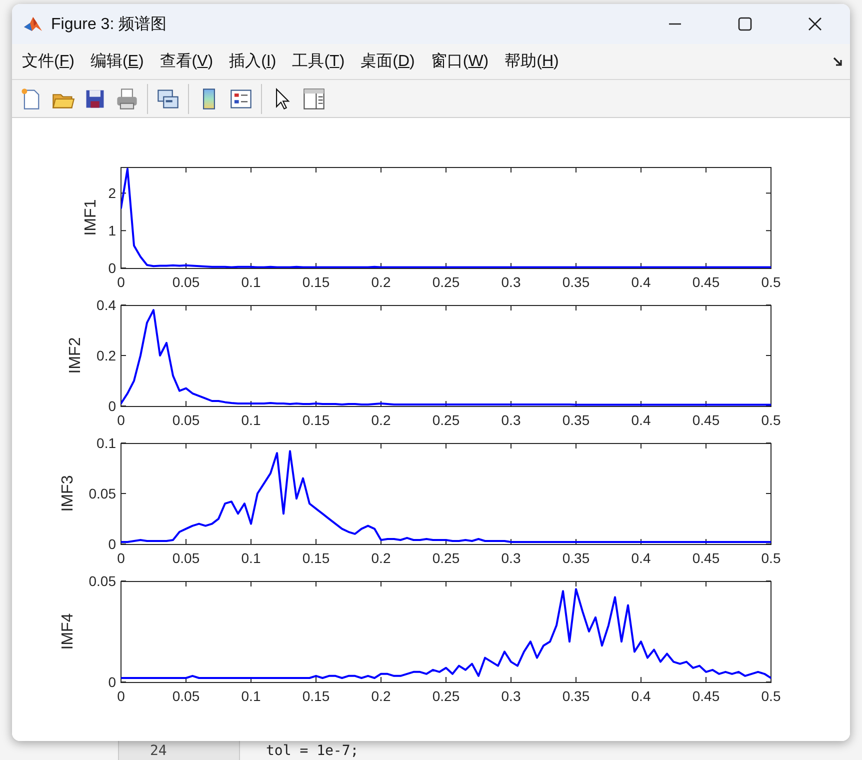 The image size is (862, 760). What do you see at coordinates (112, 230) in the screenshot?
I see `tick-label: 1` at bounding box center [112, 230].